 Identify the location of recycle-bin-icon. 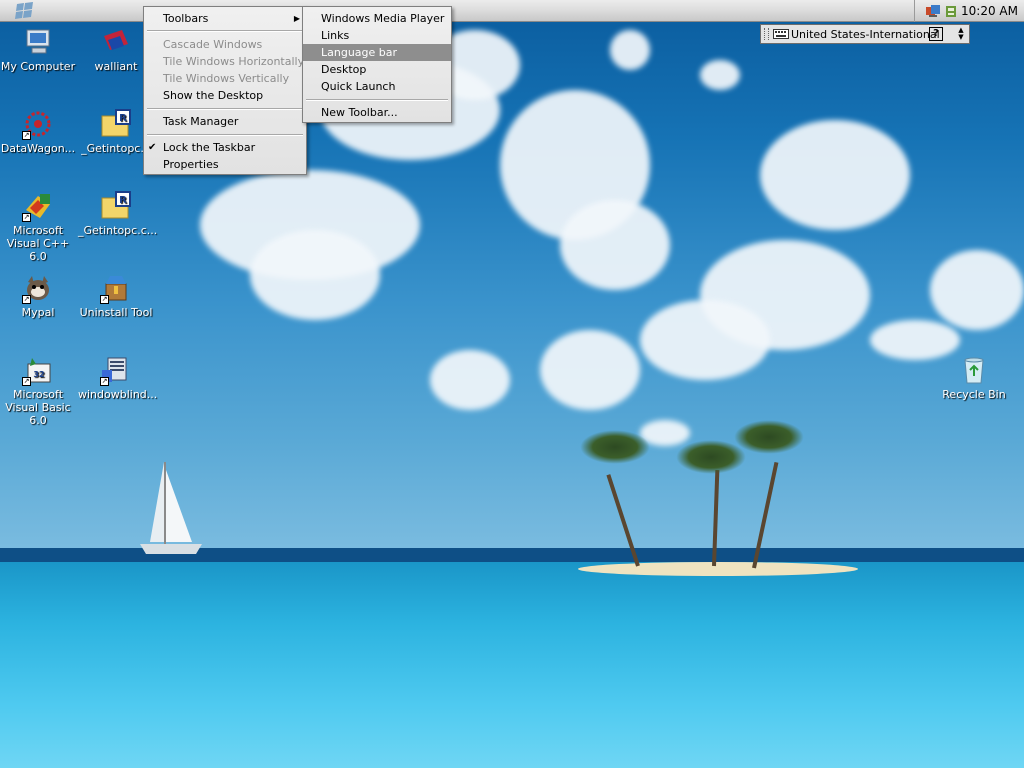
(974, 370).